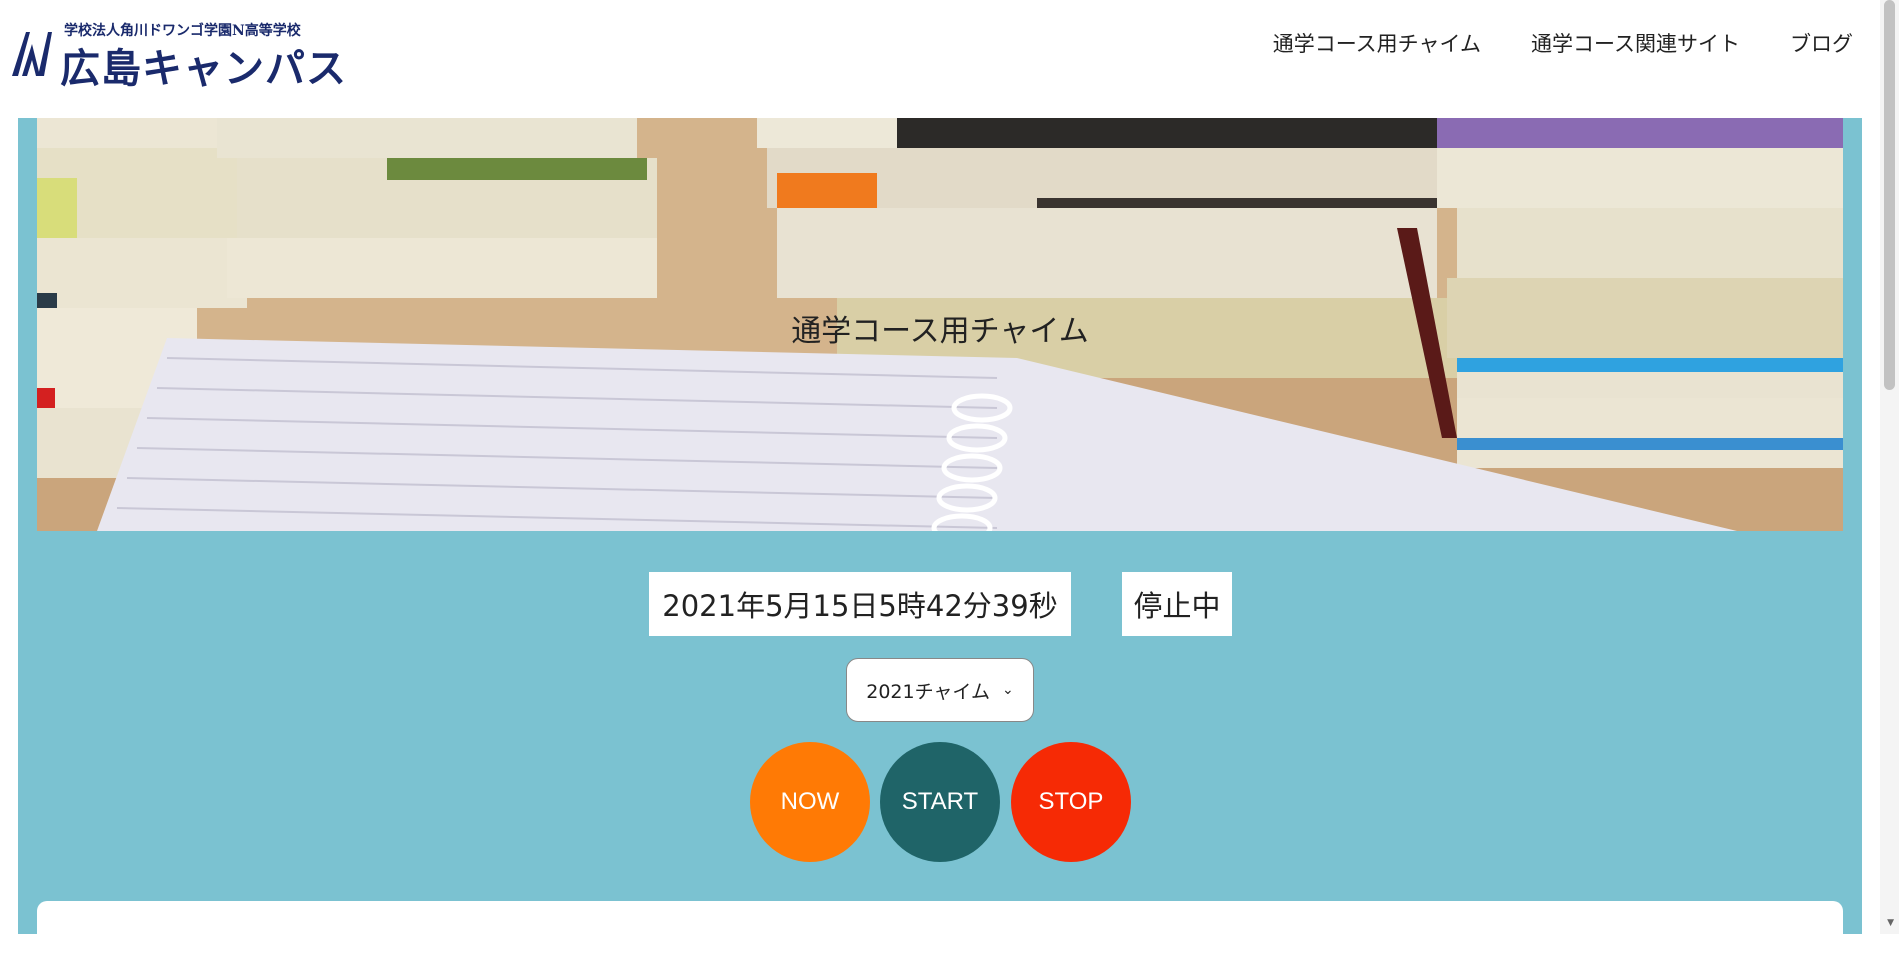 The height and width of the screenshot is (961, 1899). I want to click on chime-select: 2021チャイム ⌄, so click(940, 690).